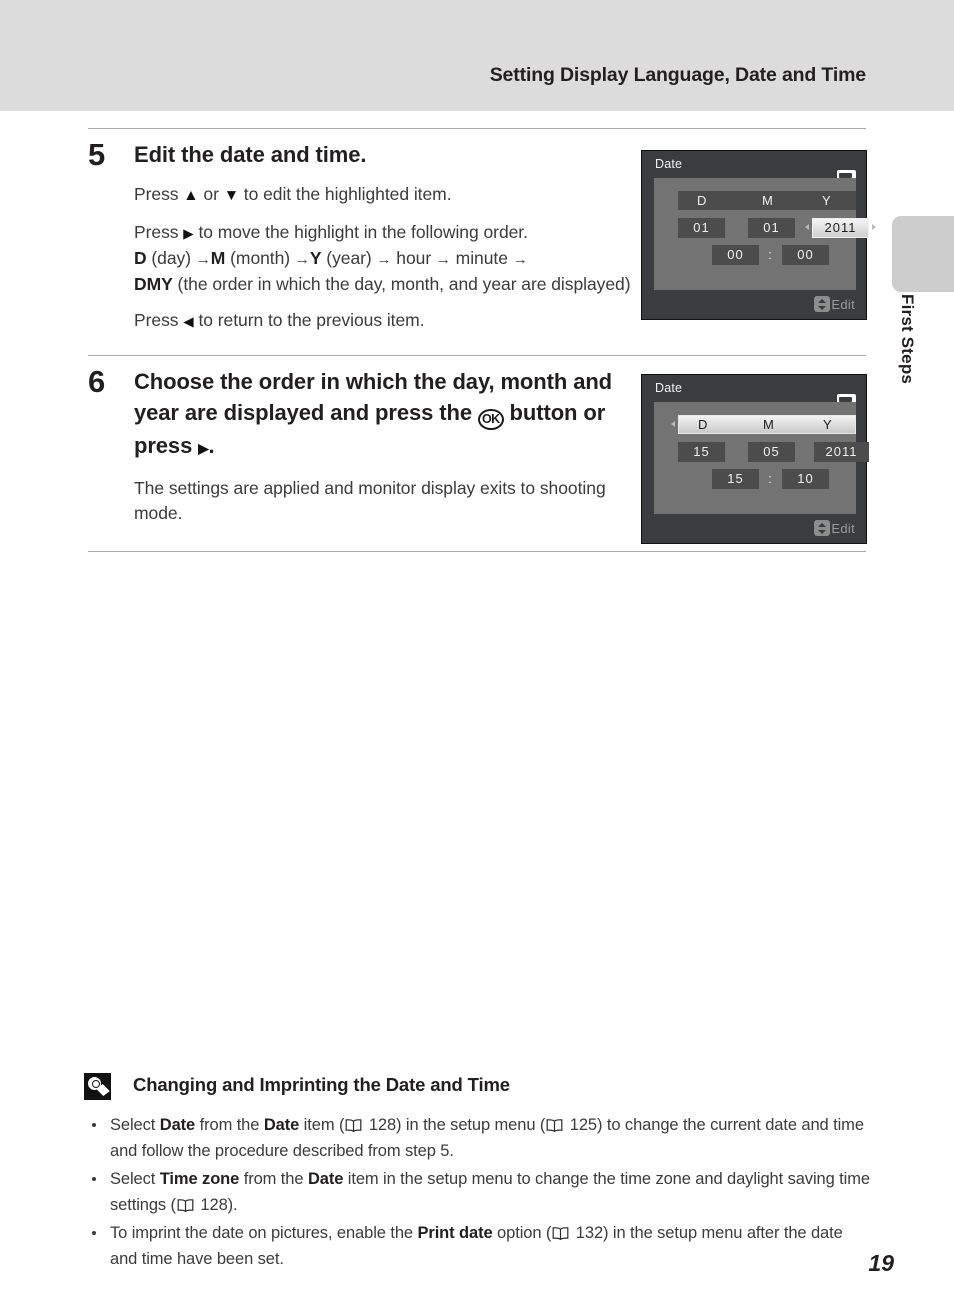 This screenshot has height=1314, width=954. What do you see at coordinates (349, 258) in the screenshot?
I see `step-5-year-text: (year)` at bounding box center [349, 258].